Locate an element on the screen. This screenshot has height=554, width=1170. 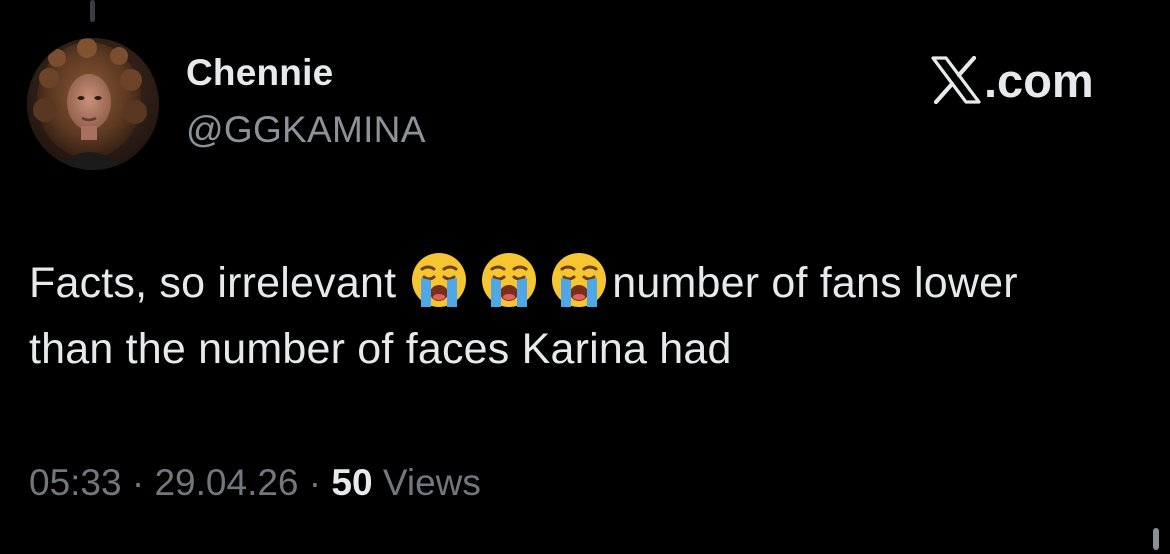
x-logo-icon is located at coordinates (956, 80).